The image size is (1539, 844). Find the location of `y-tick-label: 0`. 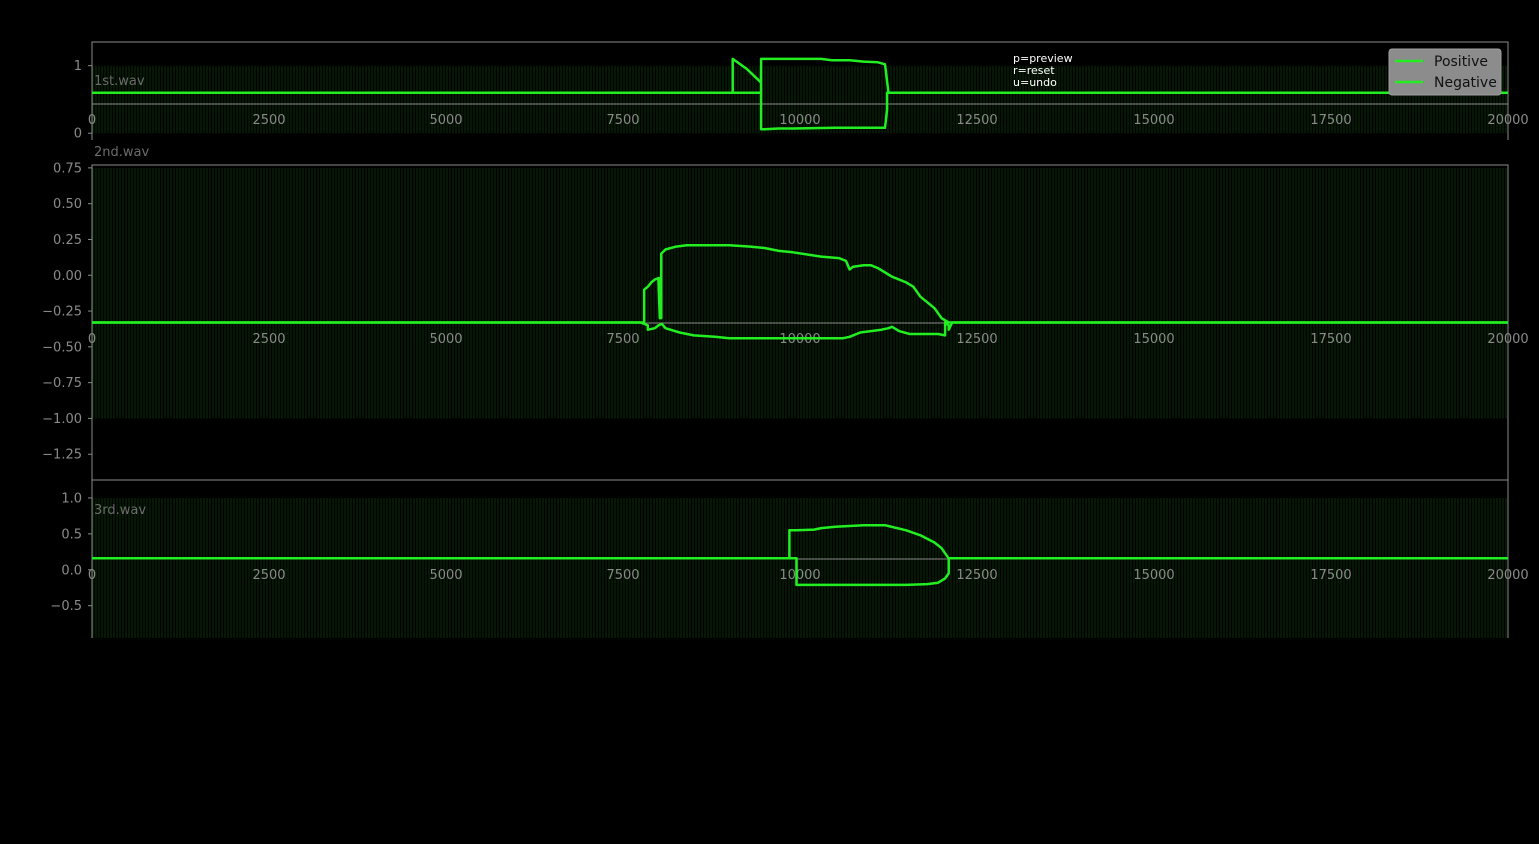

y-tick-label: 0 is located at coordinates (78, 134).